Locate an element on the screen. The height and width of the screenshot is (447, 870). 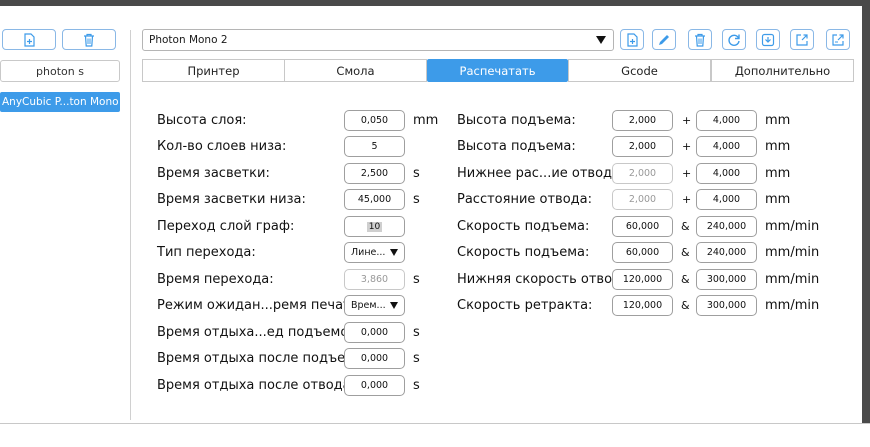
preset-name-field: photon s is located at coordinates (60, 71).